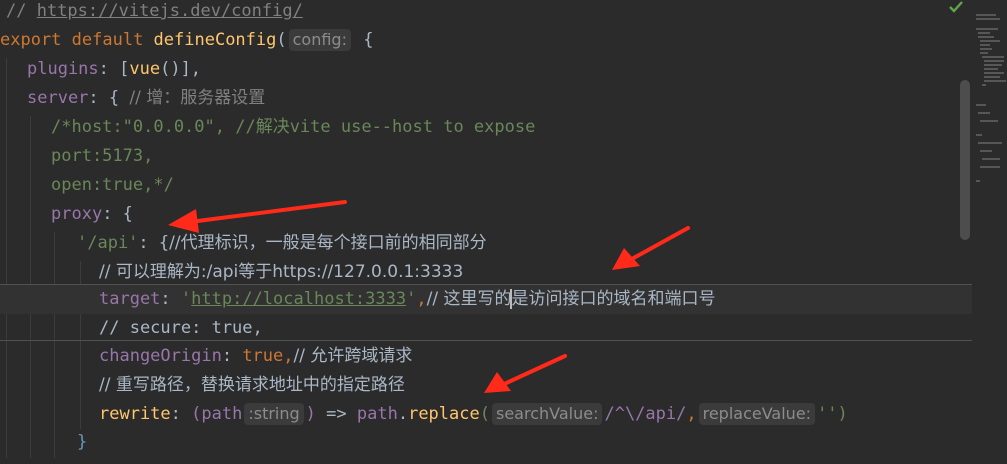 This screenshot has height=464, width=1007. I want to click on arrow-to-proxy, so click(257, 216).